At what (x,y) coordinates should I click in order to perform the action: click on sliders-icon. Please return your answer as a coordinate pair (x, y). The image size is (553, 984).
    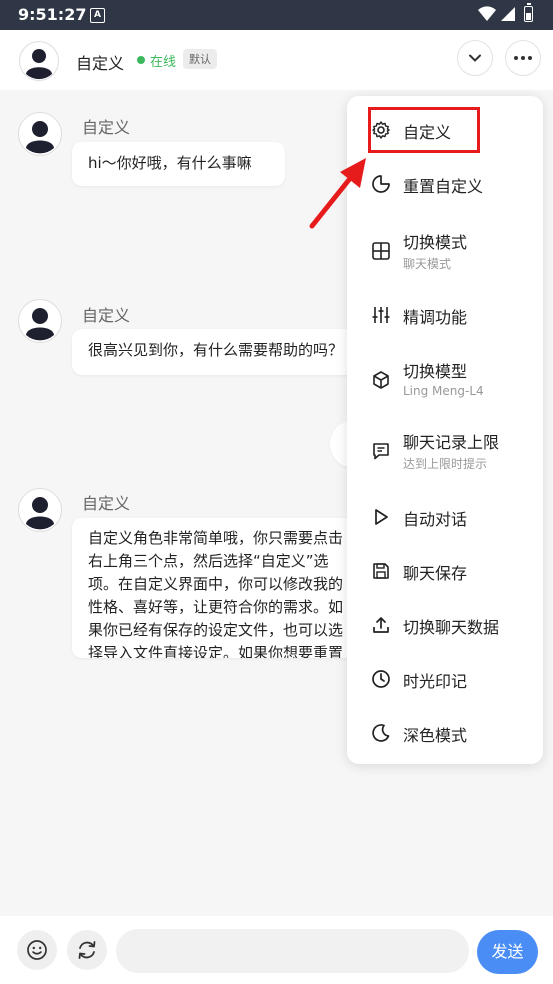
    Looking at the image, I should click on (381, 315).